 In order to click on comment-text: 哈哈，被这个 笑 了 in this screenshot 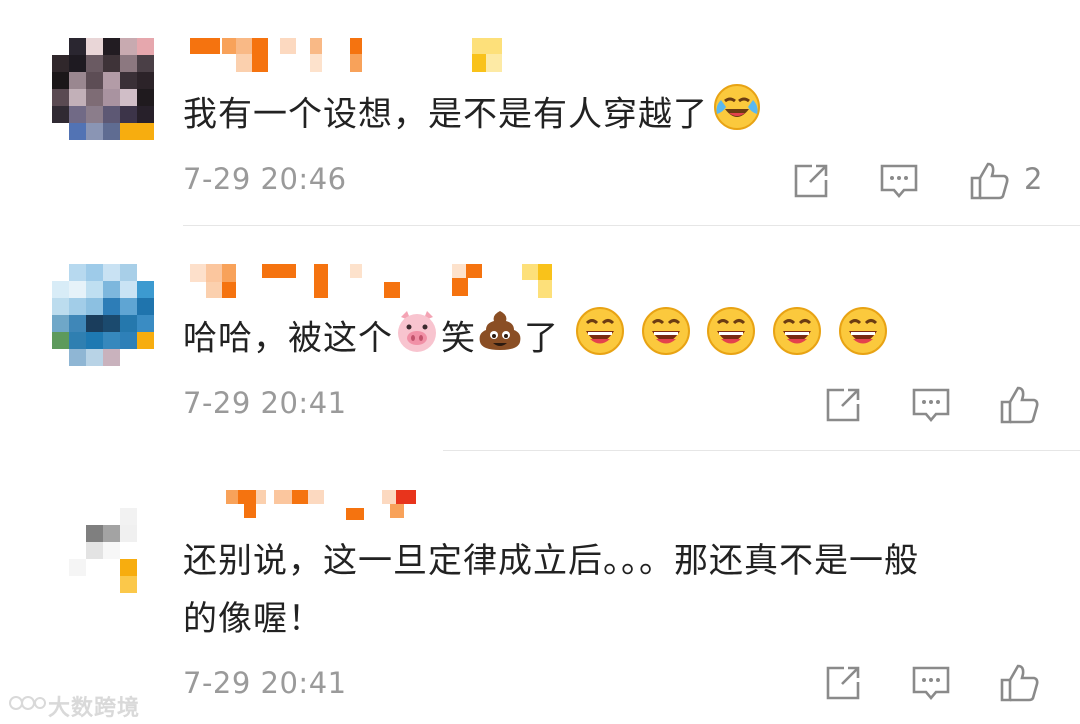, I will do `click(618, 340)`.